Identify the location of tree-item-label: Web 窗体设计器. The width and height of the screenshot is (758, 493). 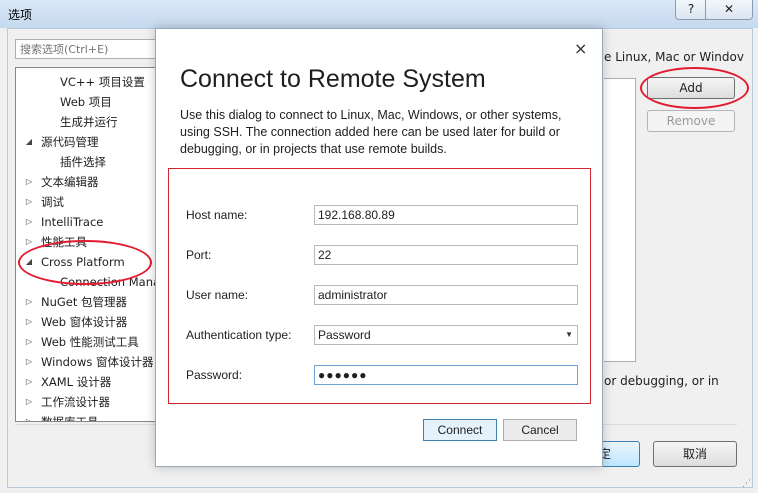
(84, 322).